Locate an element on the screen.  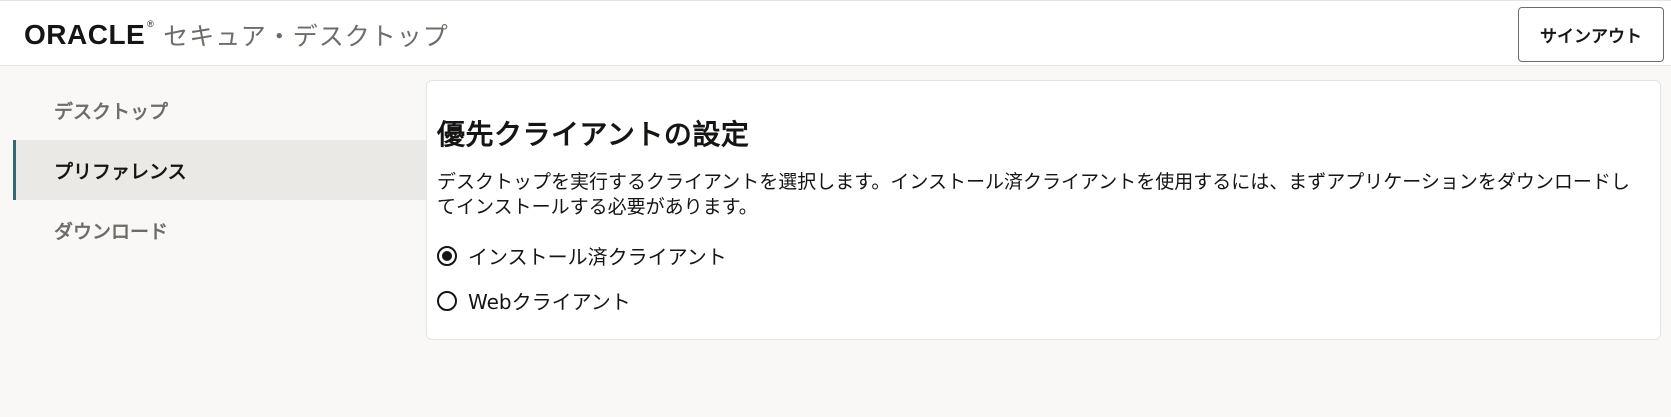
sidebar-nav: デスクトップ プリファレンス ダウンロード is located at coordinates (213, 170).